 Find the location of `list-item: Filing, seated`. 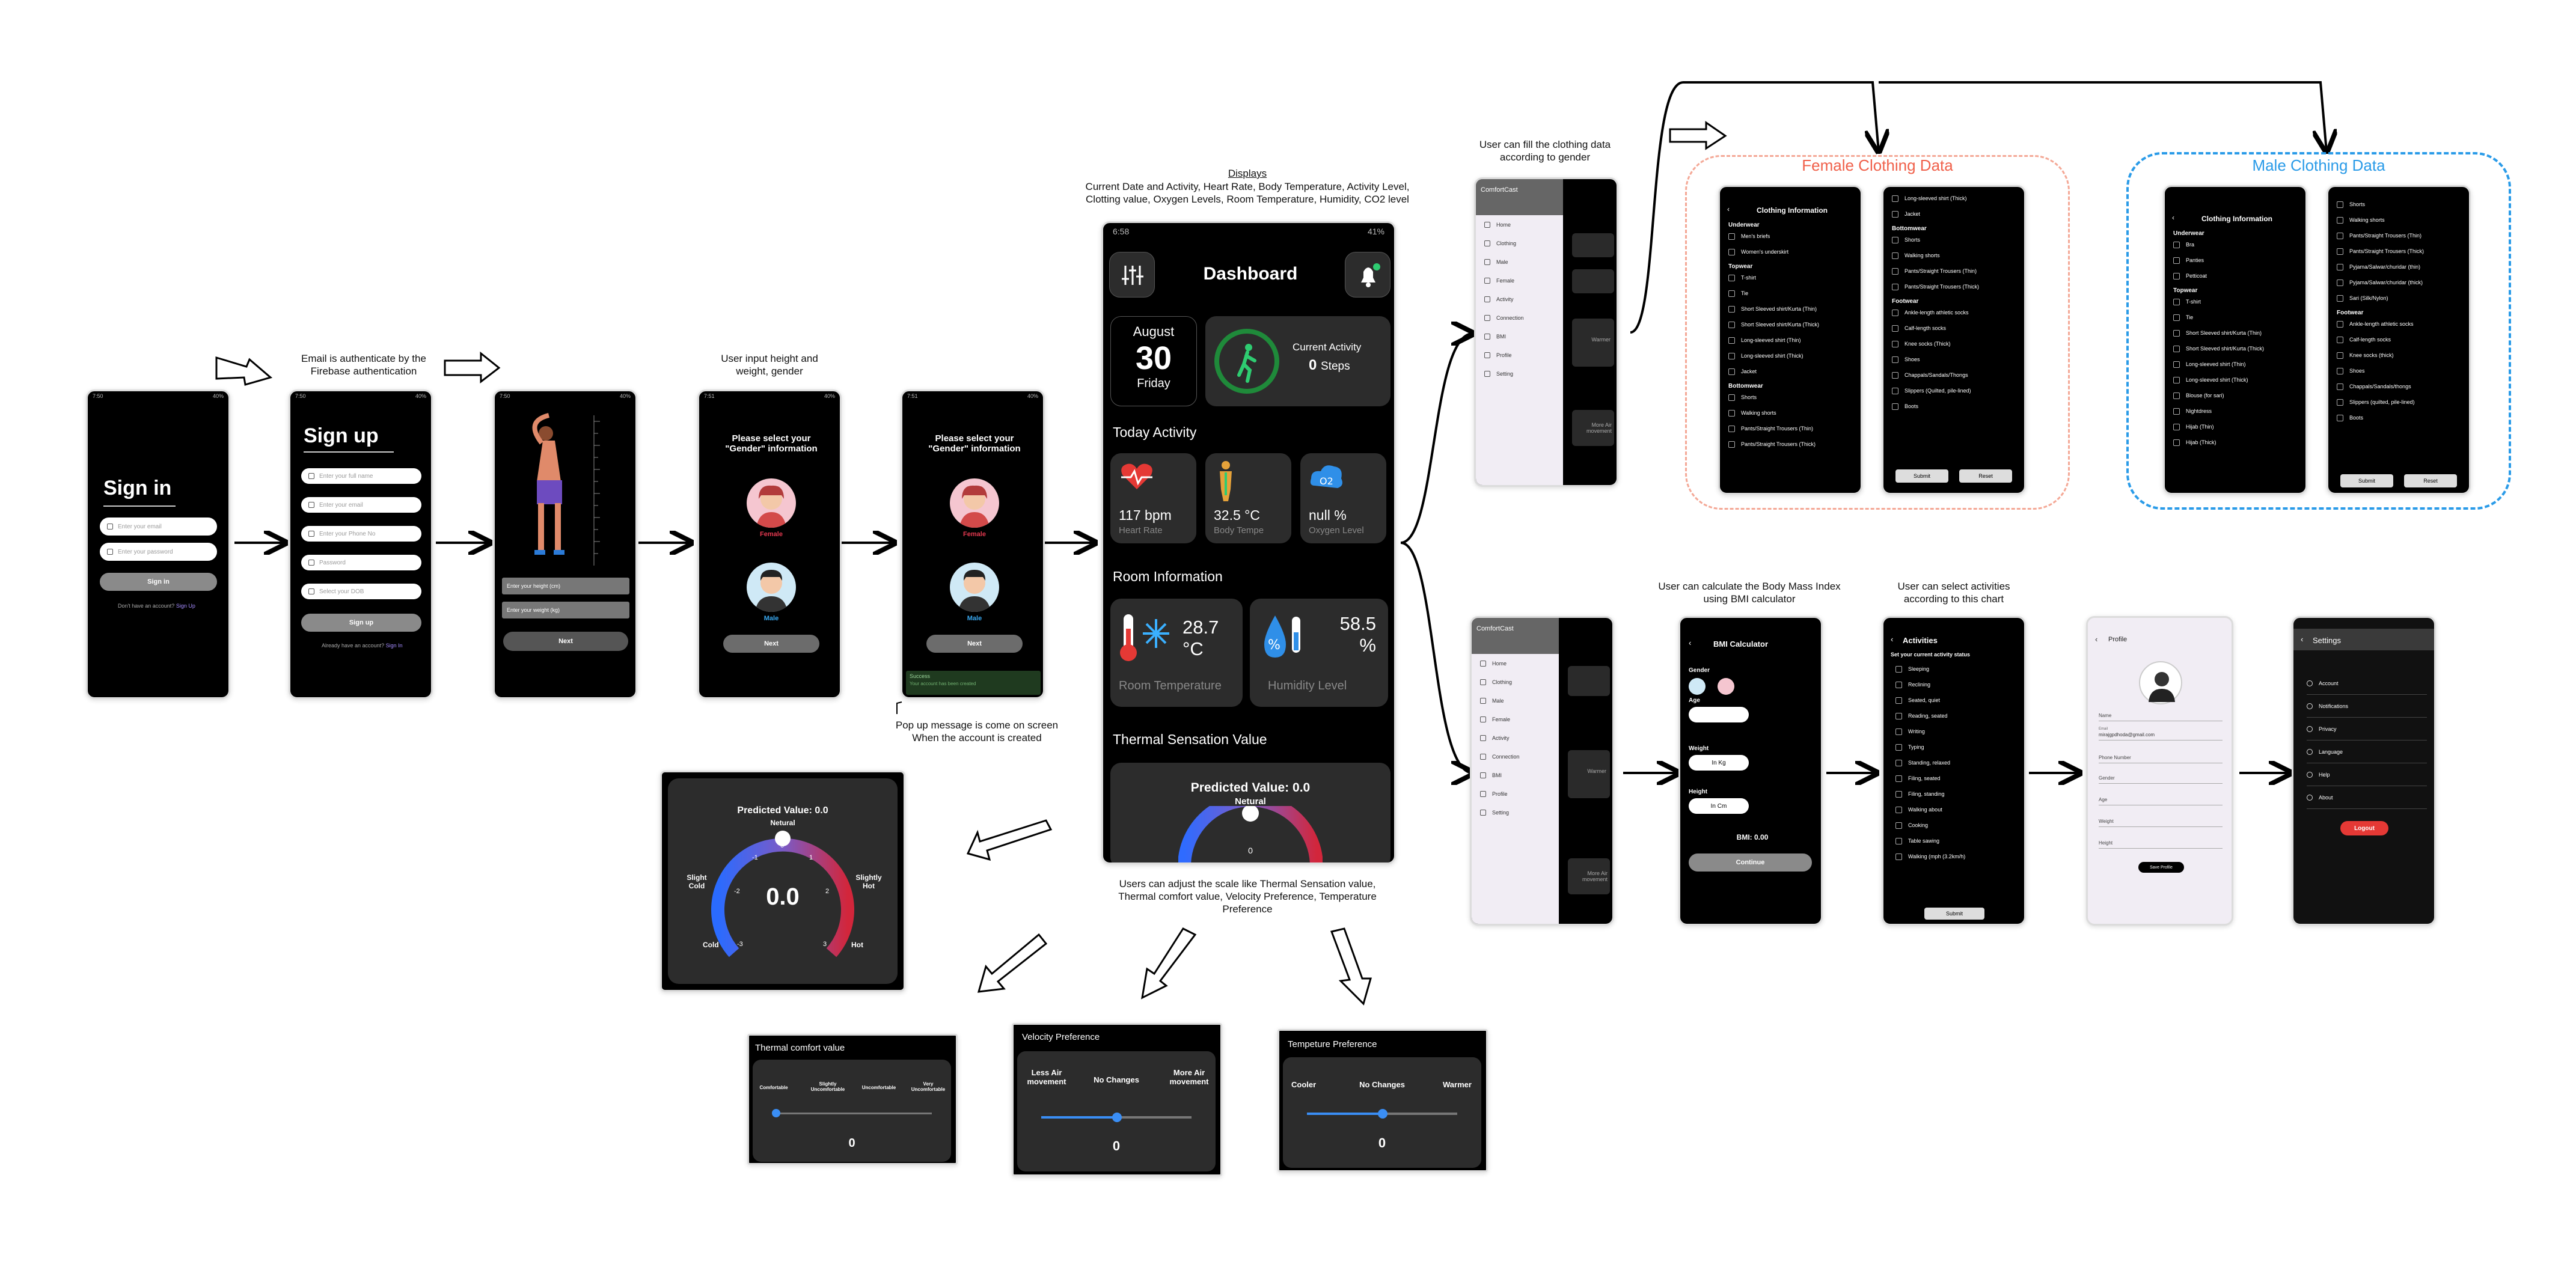

list-item: Filing, seated is located at coordinates (1958, 779).